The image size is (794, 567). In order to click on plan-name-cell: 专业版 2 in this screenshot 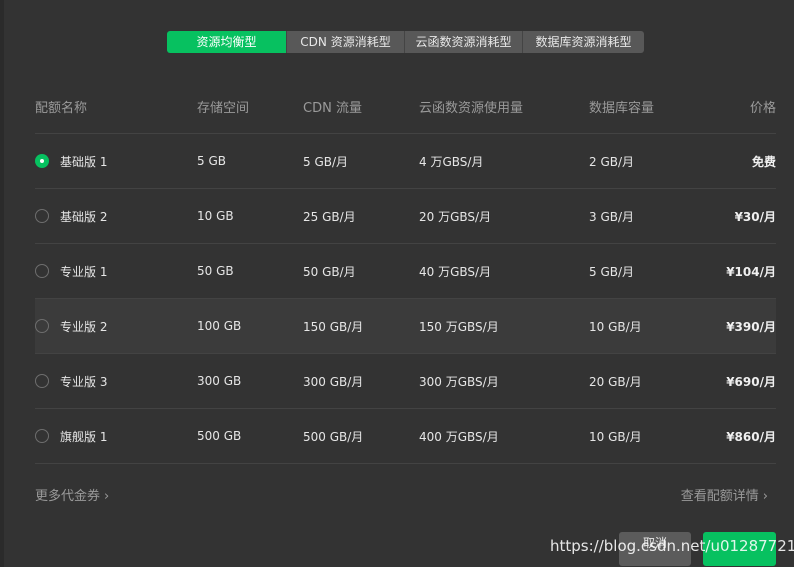, I will do `click(71, 326)`.